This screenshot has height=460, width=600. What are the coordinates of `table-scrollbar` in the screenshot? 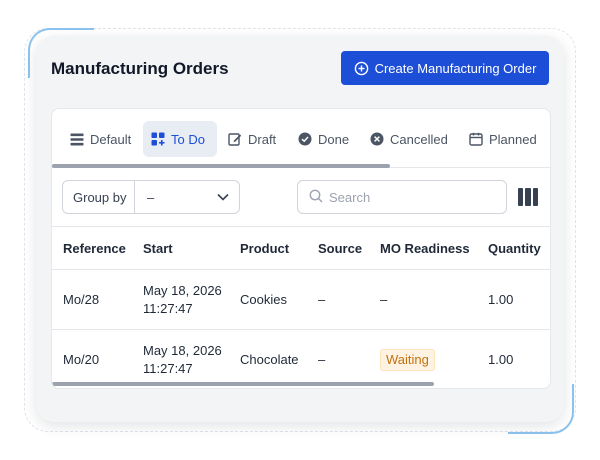 It's located at (243, 384).